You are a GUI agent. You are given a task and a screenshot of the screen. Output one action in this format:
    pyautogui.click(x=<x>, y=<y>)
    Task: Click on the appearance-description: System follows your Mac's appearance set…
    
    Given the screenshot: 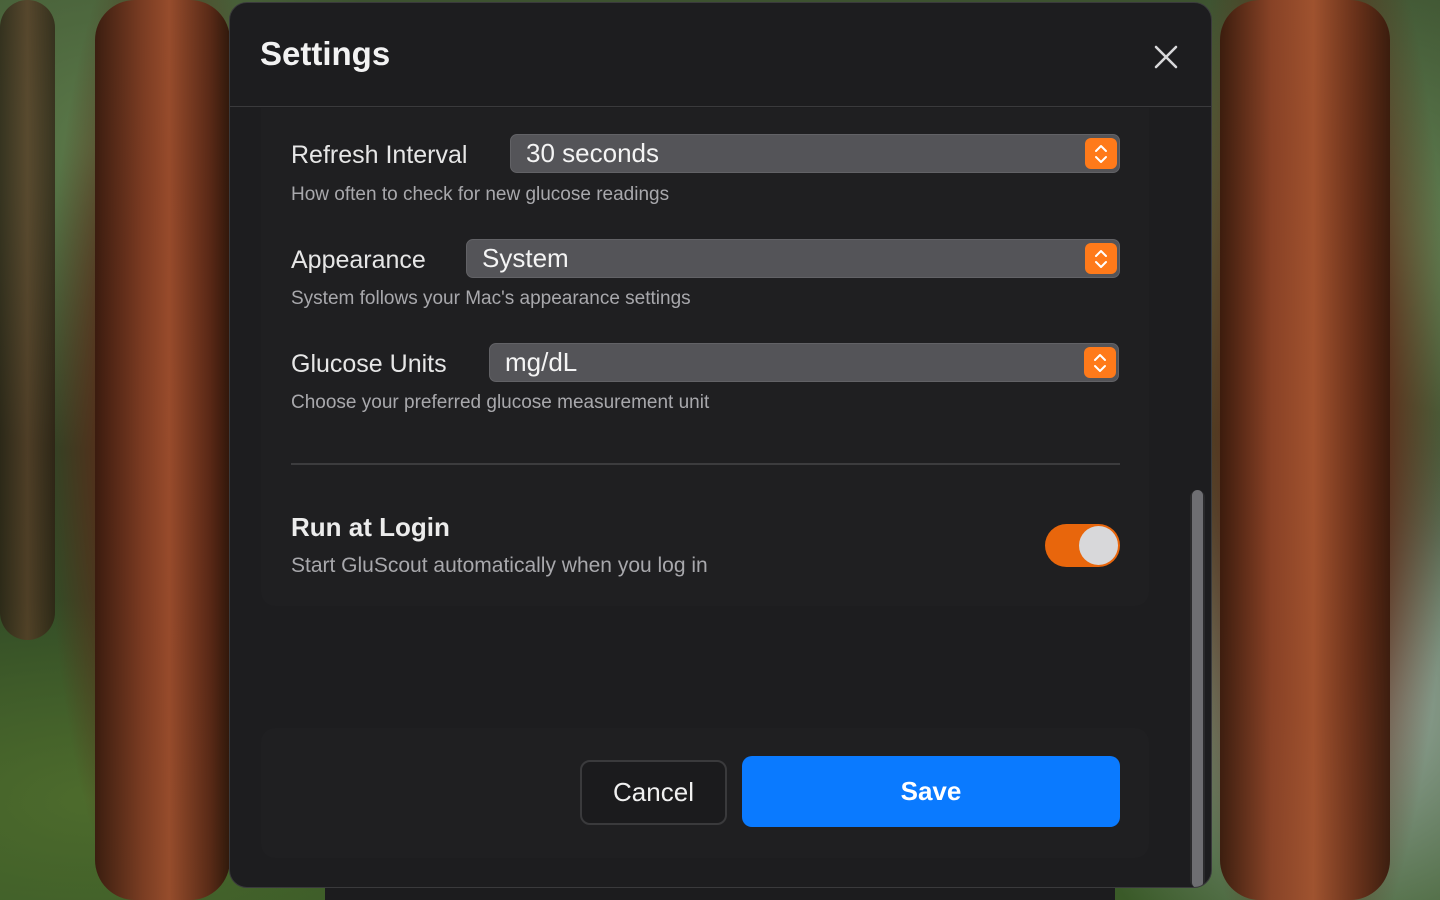 What is the action you would take?
    pyautogui.click(x=491, y=298)
    